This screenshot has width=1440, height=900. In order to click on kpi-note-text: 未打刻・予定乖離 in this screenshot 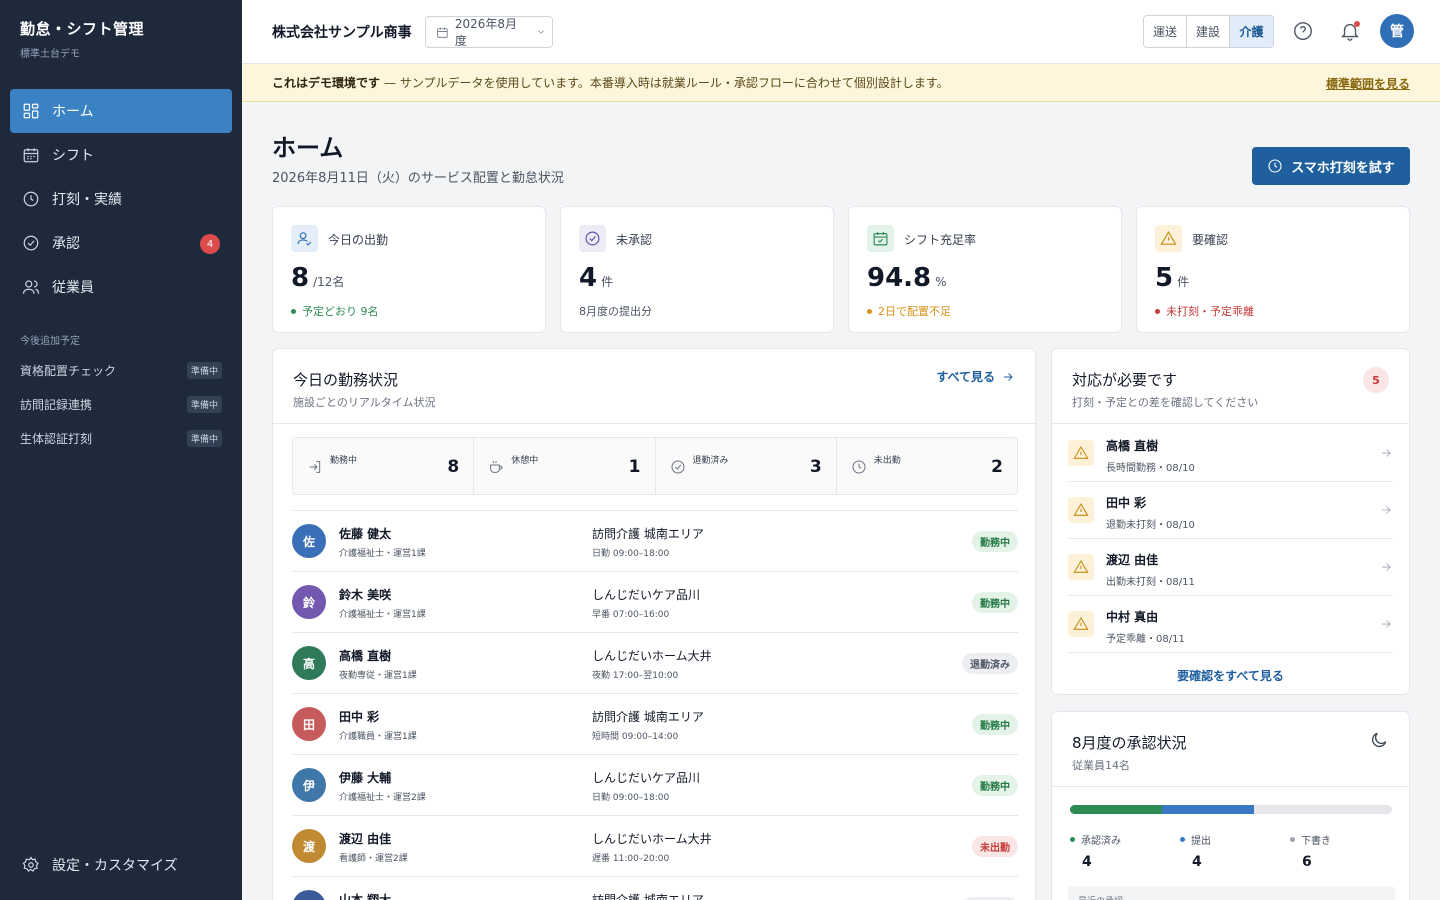, I will do `click(1210, 311)`.